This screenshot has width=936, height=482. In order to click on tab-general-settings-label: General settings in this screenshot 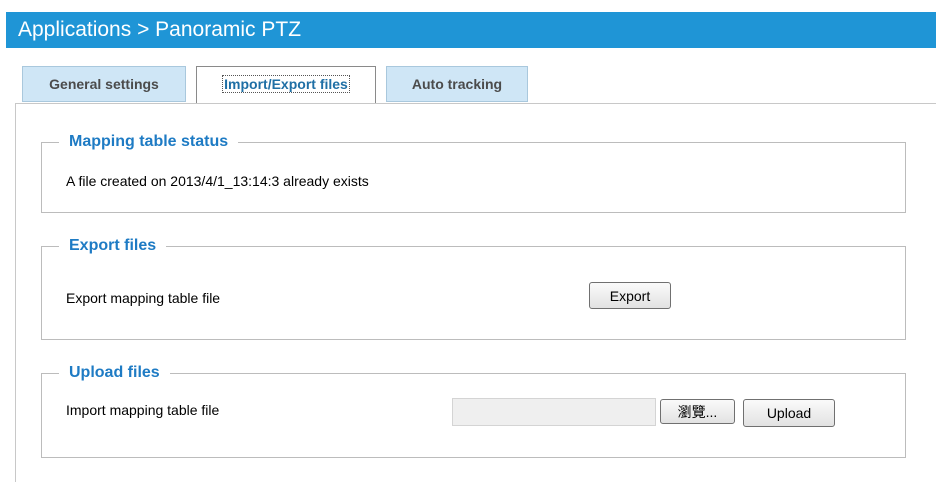, I will do `click(104, 84)`.